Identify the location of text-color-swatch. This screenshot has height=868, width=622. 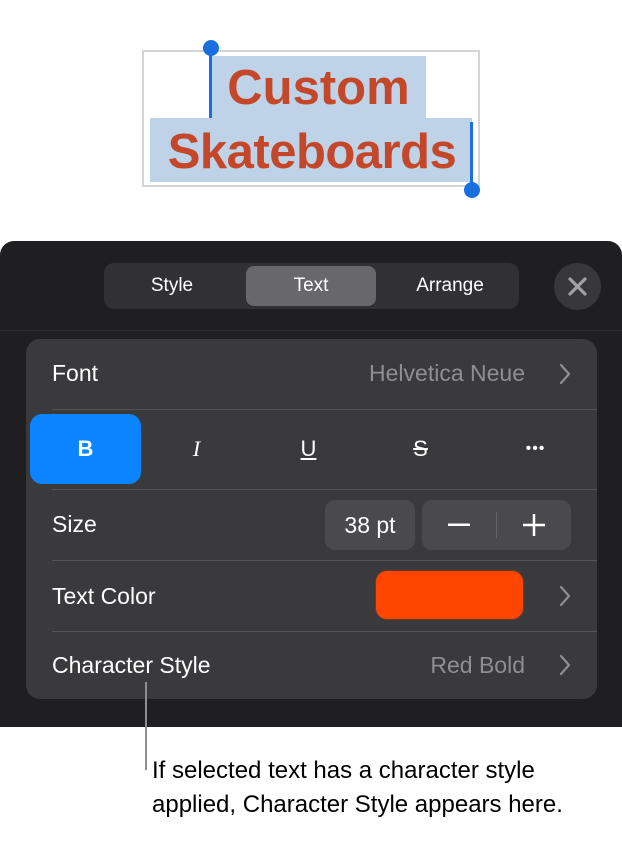
(449, 595).